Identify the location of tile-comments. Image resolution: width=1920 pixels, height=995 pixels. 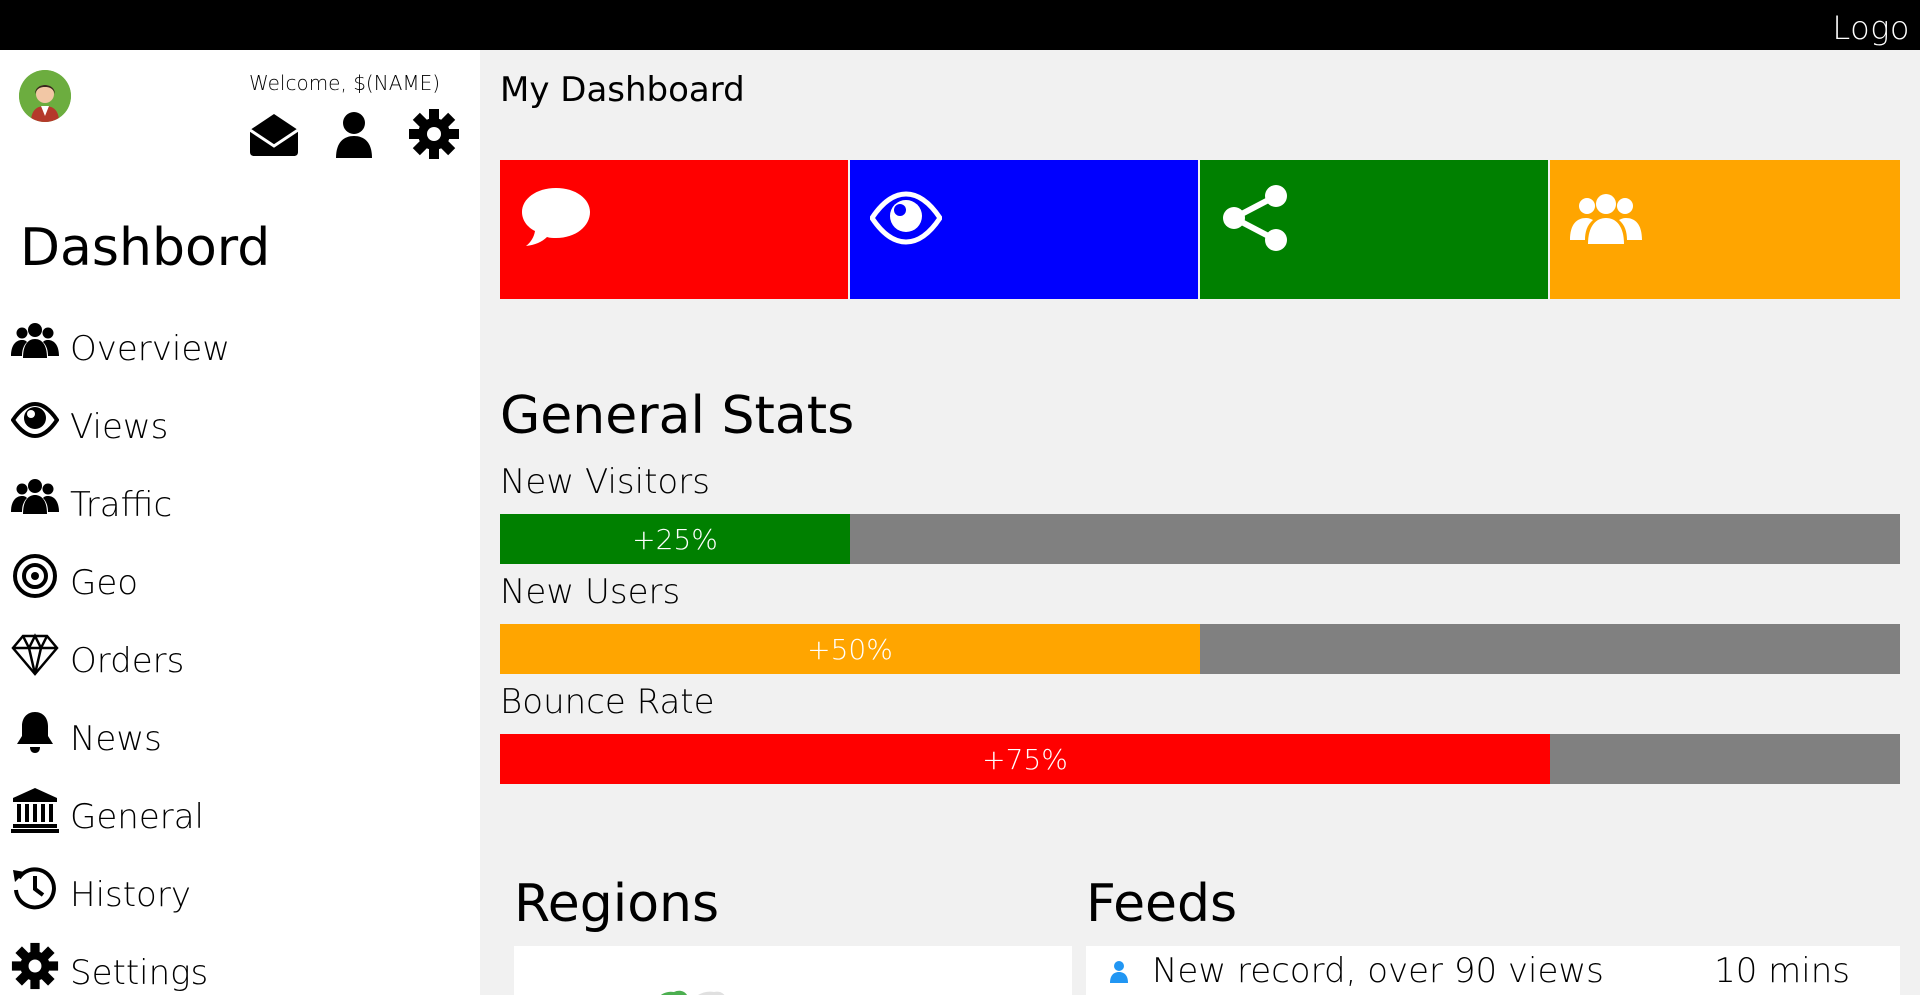
(675, 229).